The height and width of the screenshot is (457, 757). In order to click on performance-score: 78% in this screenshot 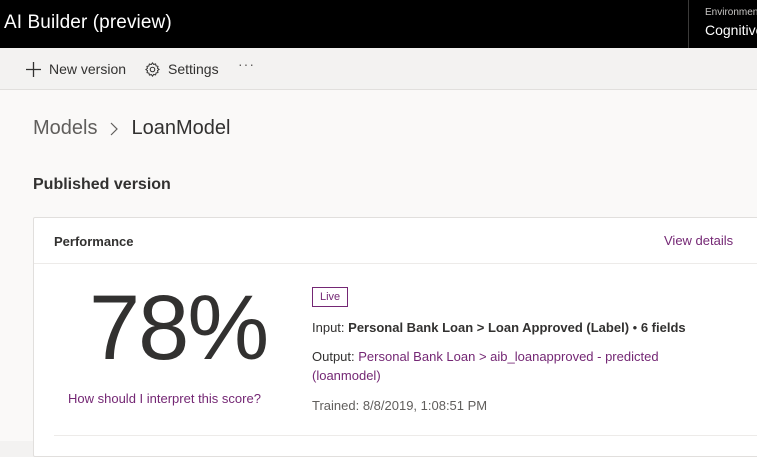, I will do `click(179, 328)`.